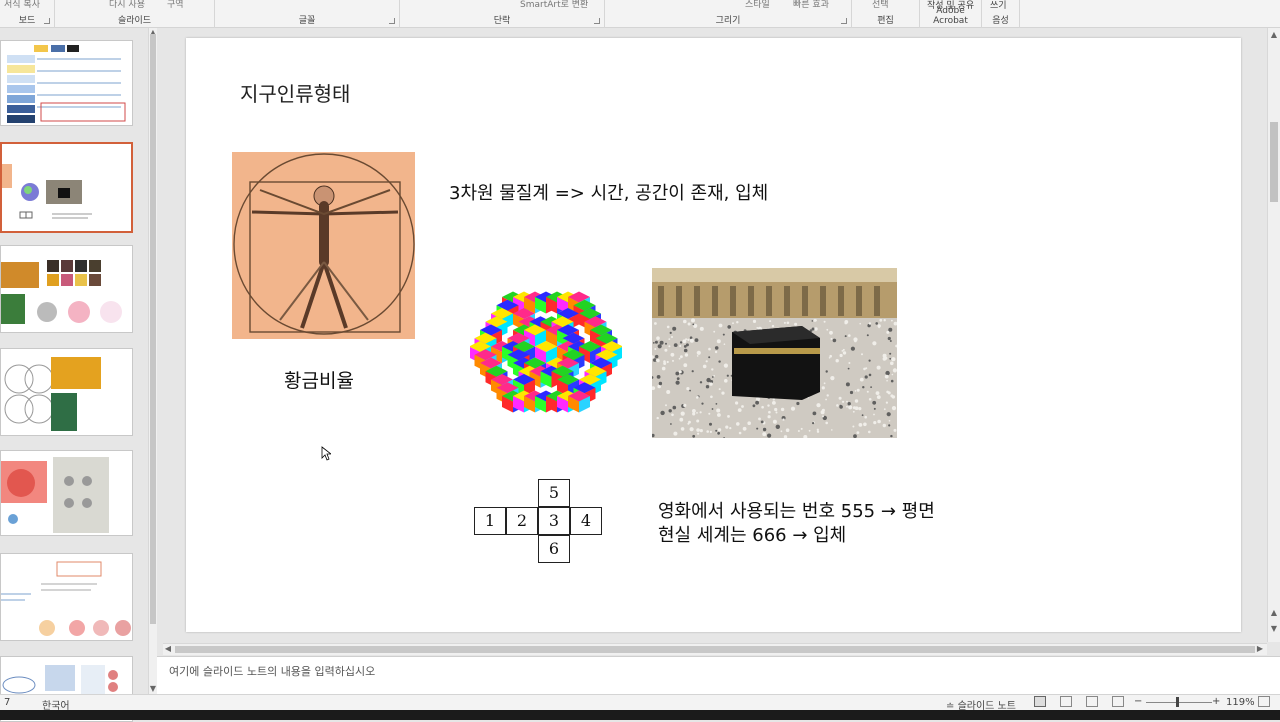 This screenshot has height=722, width=1280. I want to click on zoom-out-icon: −, so click(1138, 701).